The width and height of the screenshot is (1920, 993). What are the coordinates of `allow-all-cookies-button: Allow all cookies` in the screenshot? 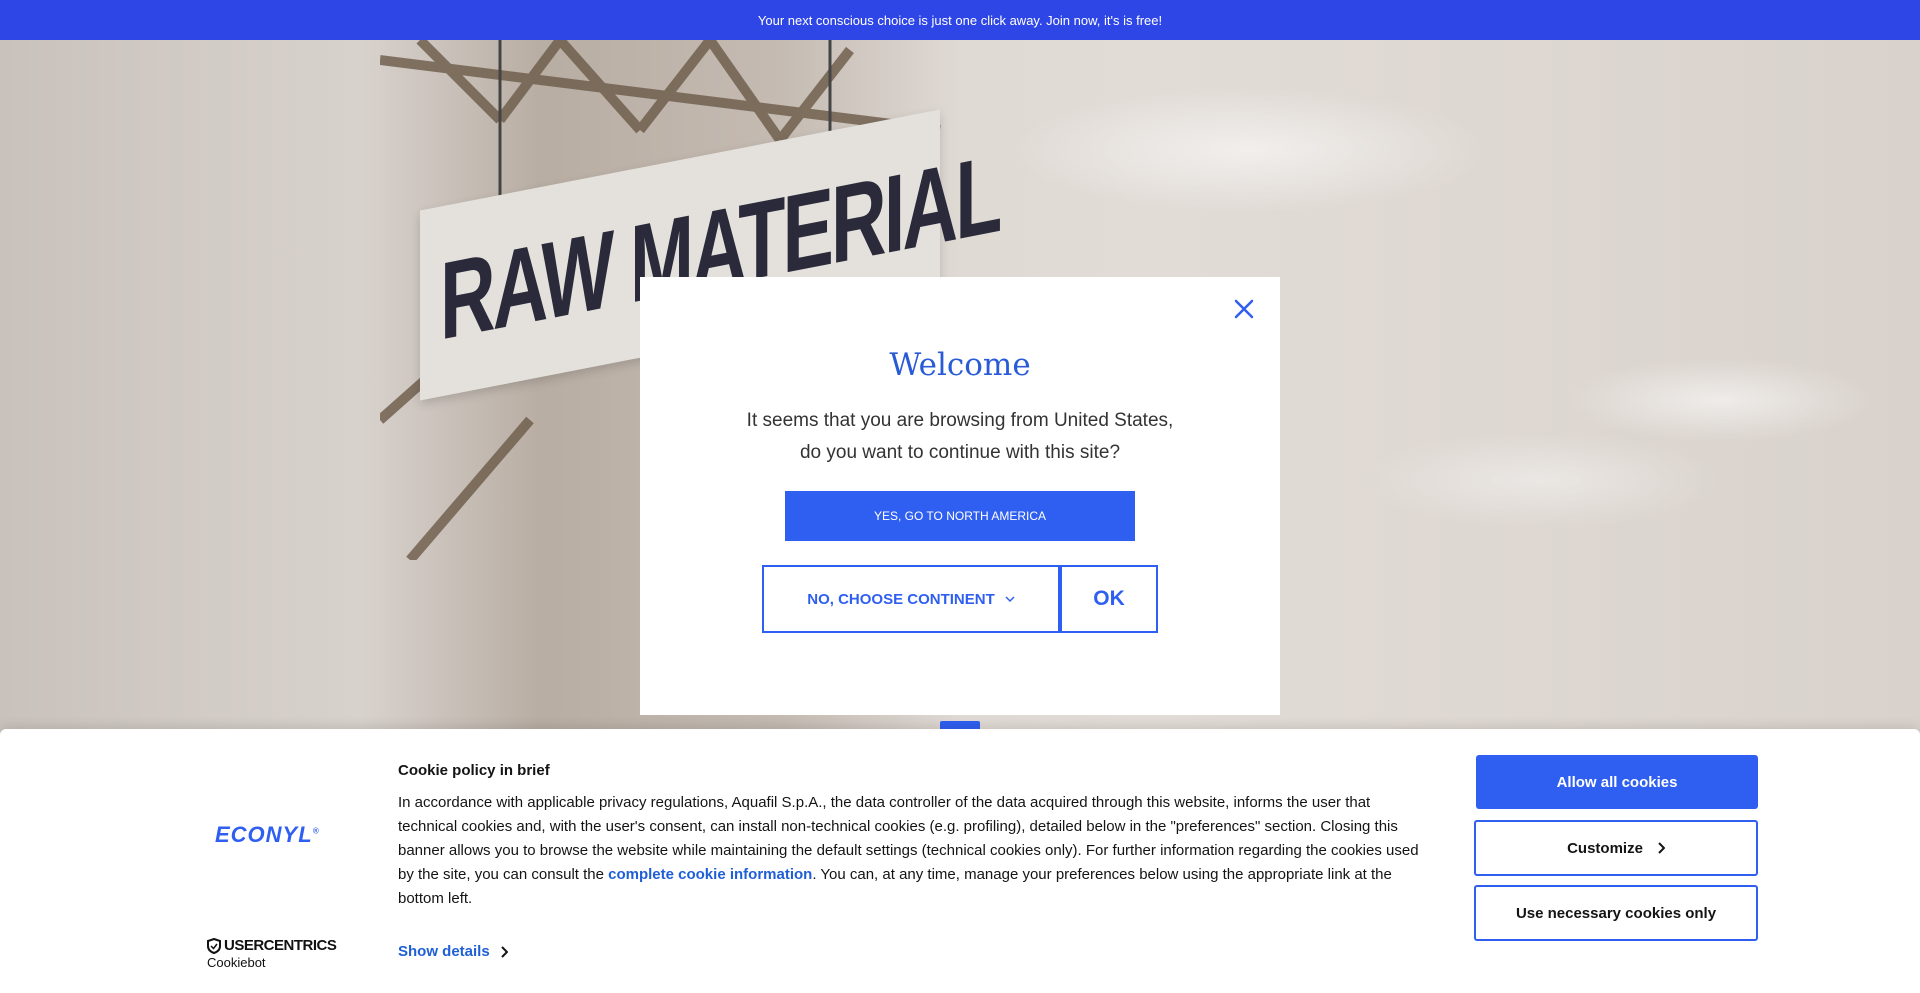 It's located at (1617, 782).